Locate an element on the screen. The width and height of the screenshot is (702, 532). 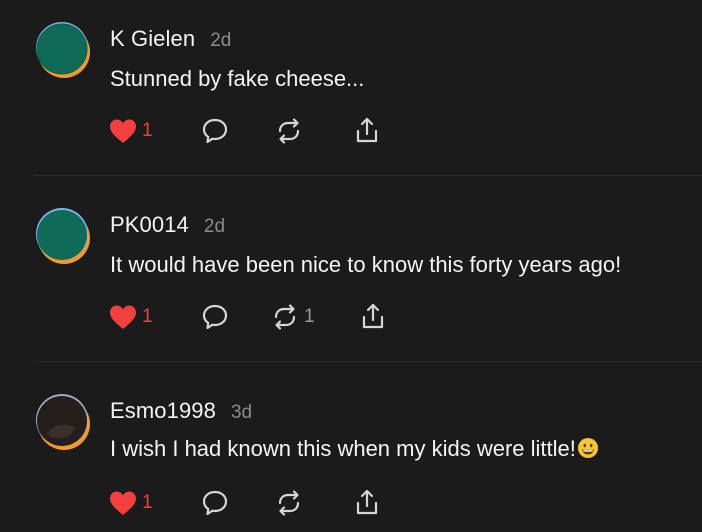
comment-header: PK0014 2d is located at coordinates (167, 225).